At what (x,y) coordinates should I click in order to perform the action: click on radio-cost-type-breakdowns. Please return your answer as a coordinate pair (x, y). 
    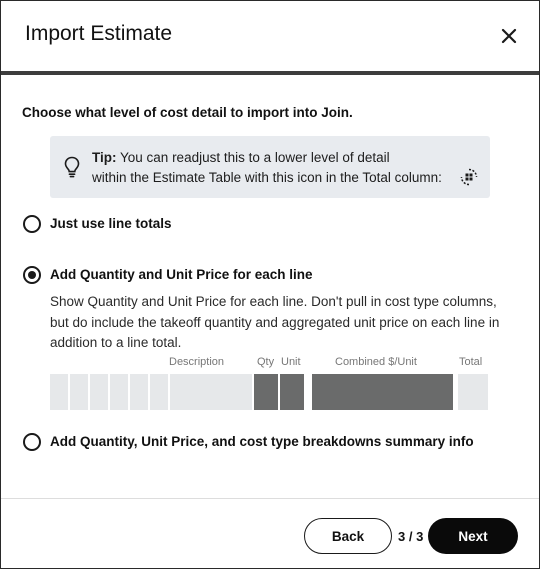
    Looking at the image, I should click on (32, 442).